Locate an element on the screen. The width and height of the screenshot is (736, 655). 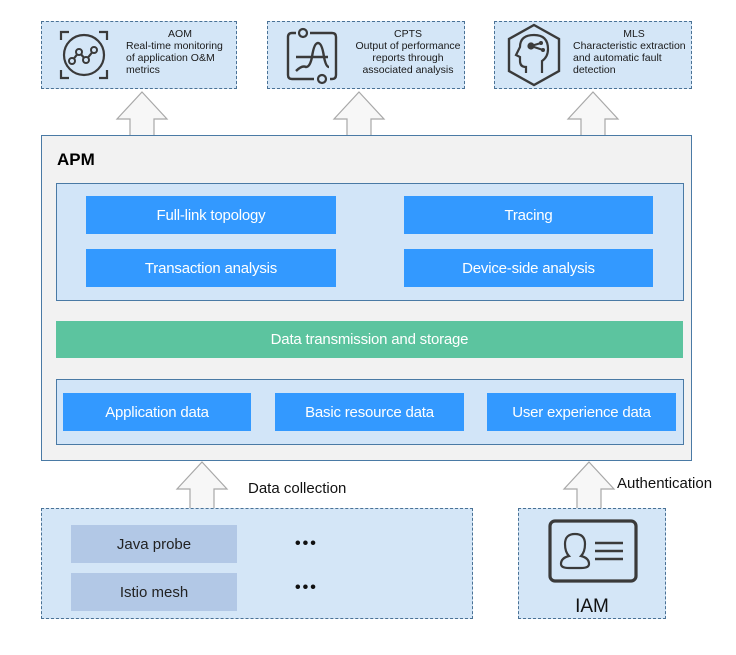
ai-head-icon is located at coordinates (534, 55).